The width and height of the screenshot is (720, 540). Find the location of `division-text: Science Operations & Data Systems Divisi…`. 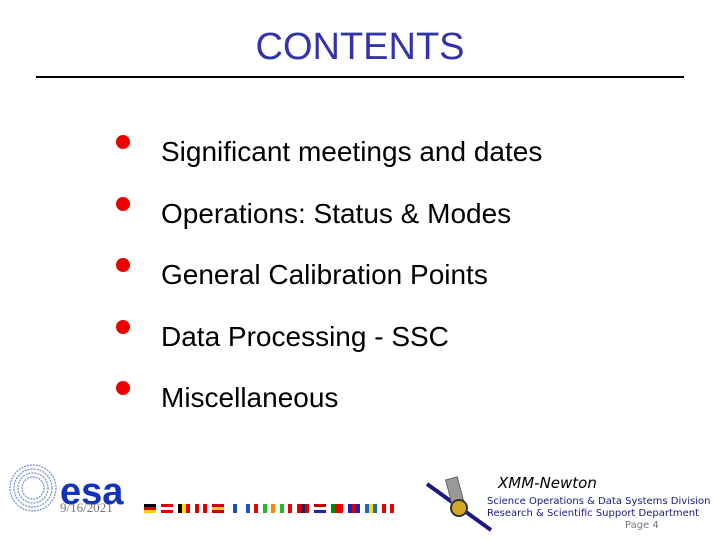

division-text: Science Operations & Data Systems Divisi… is located at coordinates (599, 501).